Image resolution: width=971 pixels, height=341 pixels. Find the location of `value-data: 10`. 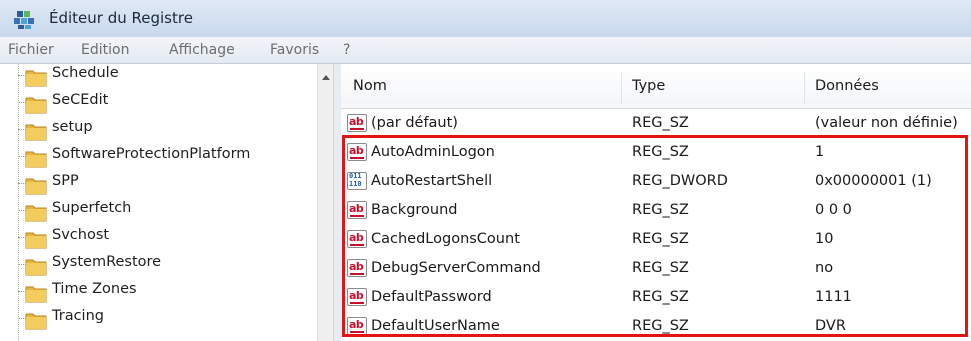

value-data: 10 is located at coordinates (824, 239).